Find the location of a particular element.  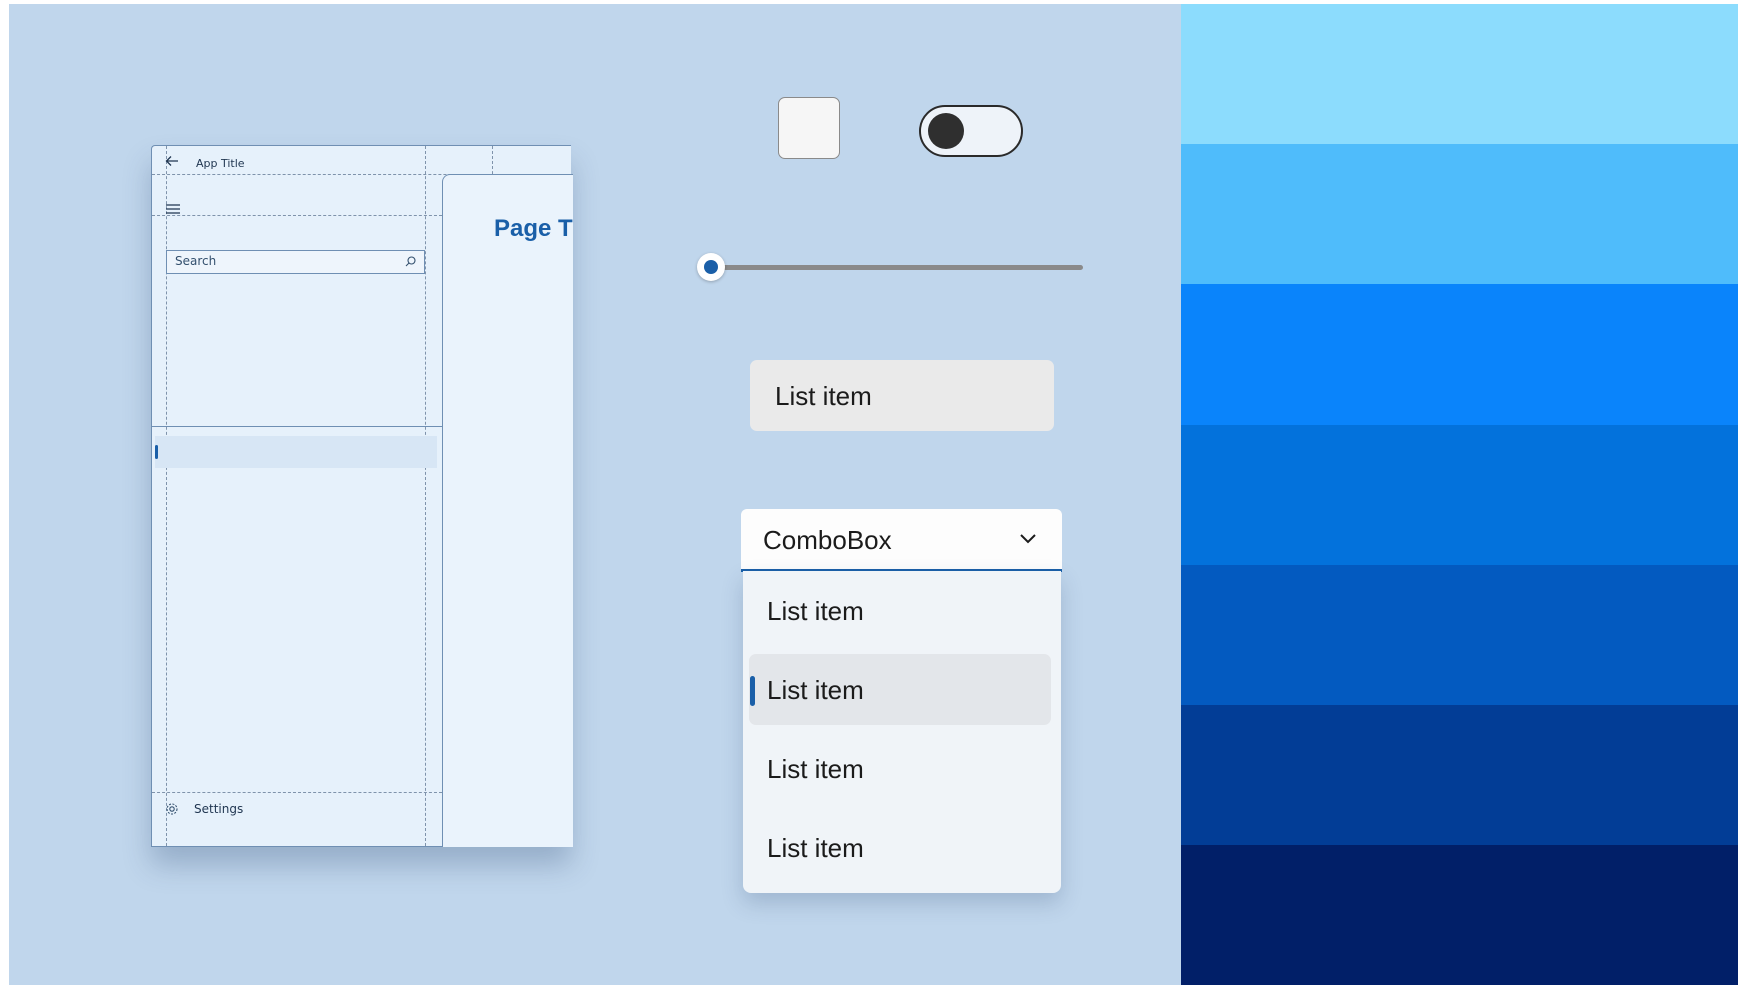

nav-selection-indicator is located at coordinates (156, 452).